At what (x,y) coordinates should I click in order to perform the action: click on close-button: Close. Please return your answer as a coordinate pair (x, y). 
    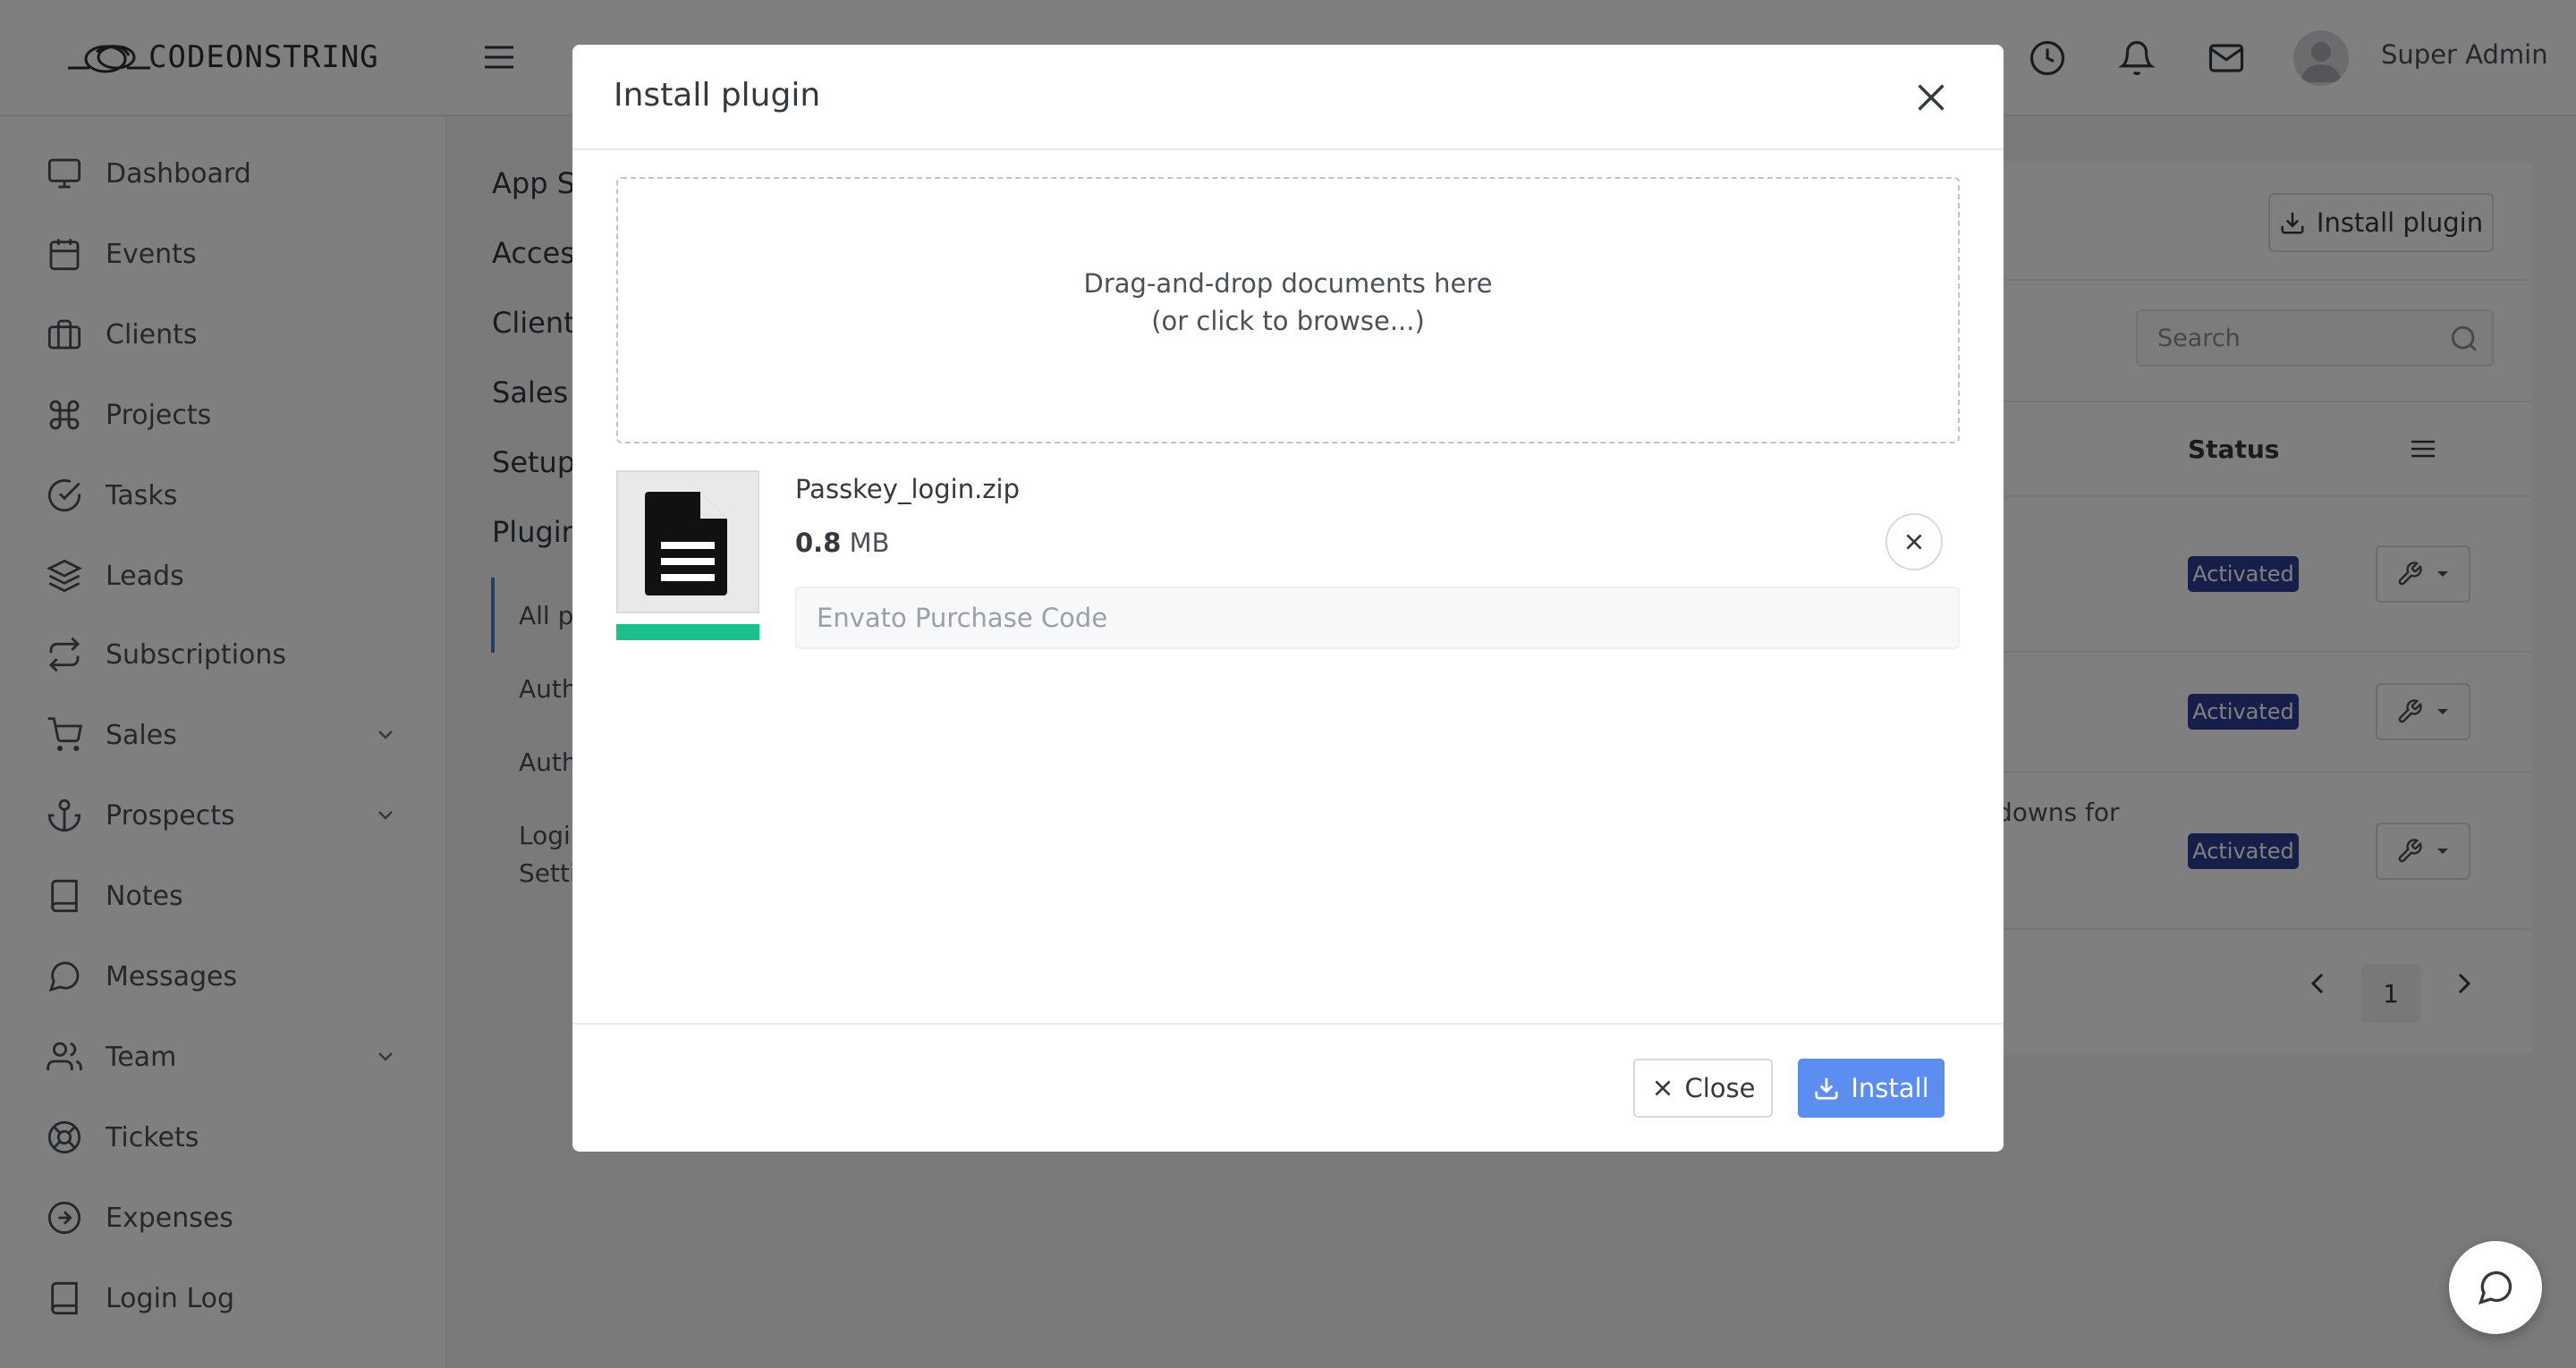
    Looking at the image, I should click on (1703, 1089).